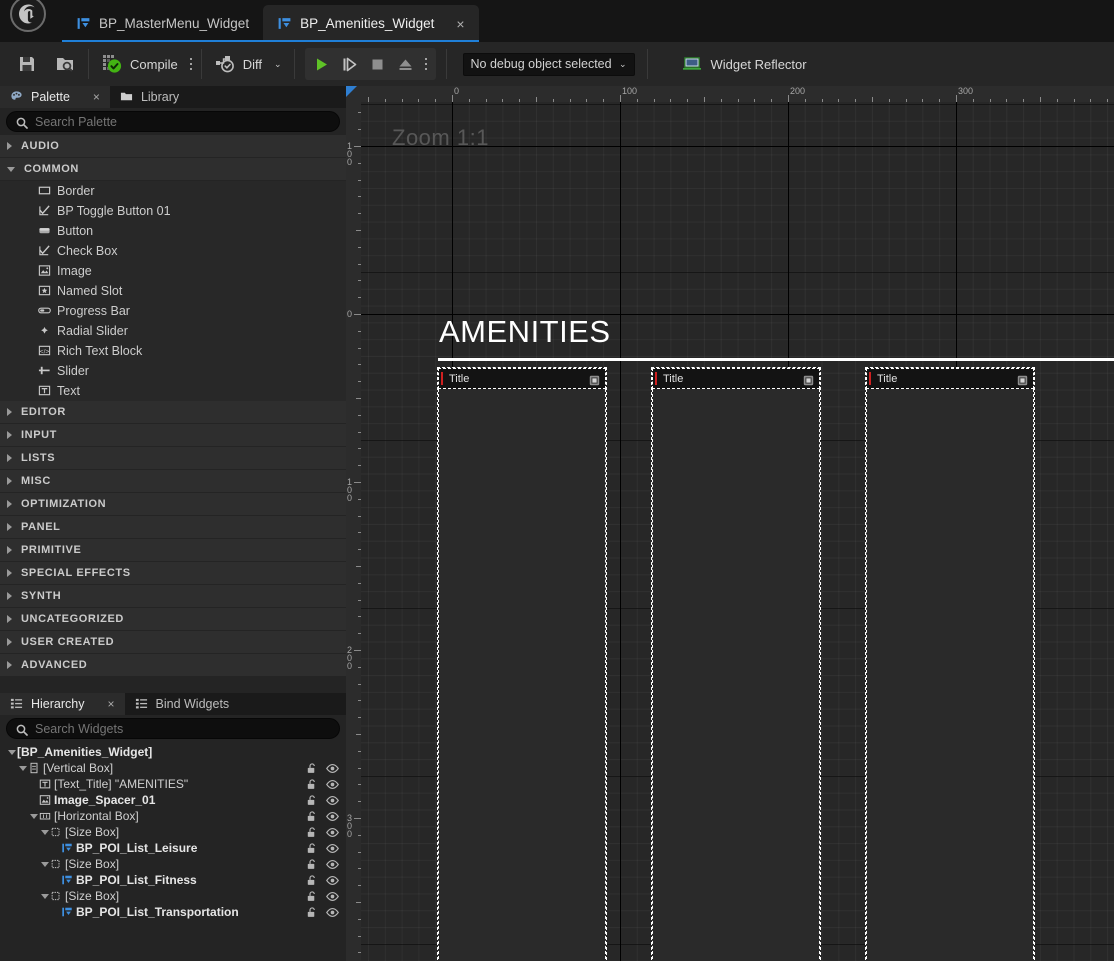 This screenshot has height=961, width=1114. What do you see at coordinates (173, 619) in the screenshot?
I see `palette-category-uncategorized: UNCATEGORIZED` at bounding box center [173, 619].